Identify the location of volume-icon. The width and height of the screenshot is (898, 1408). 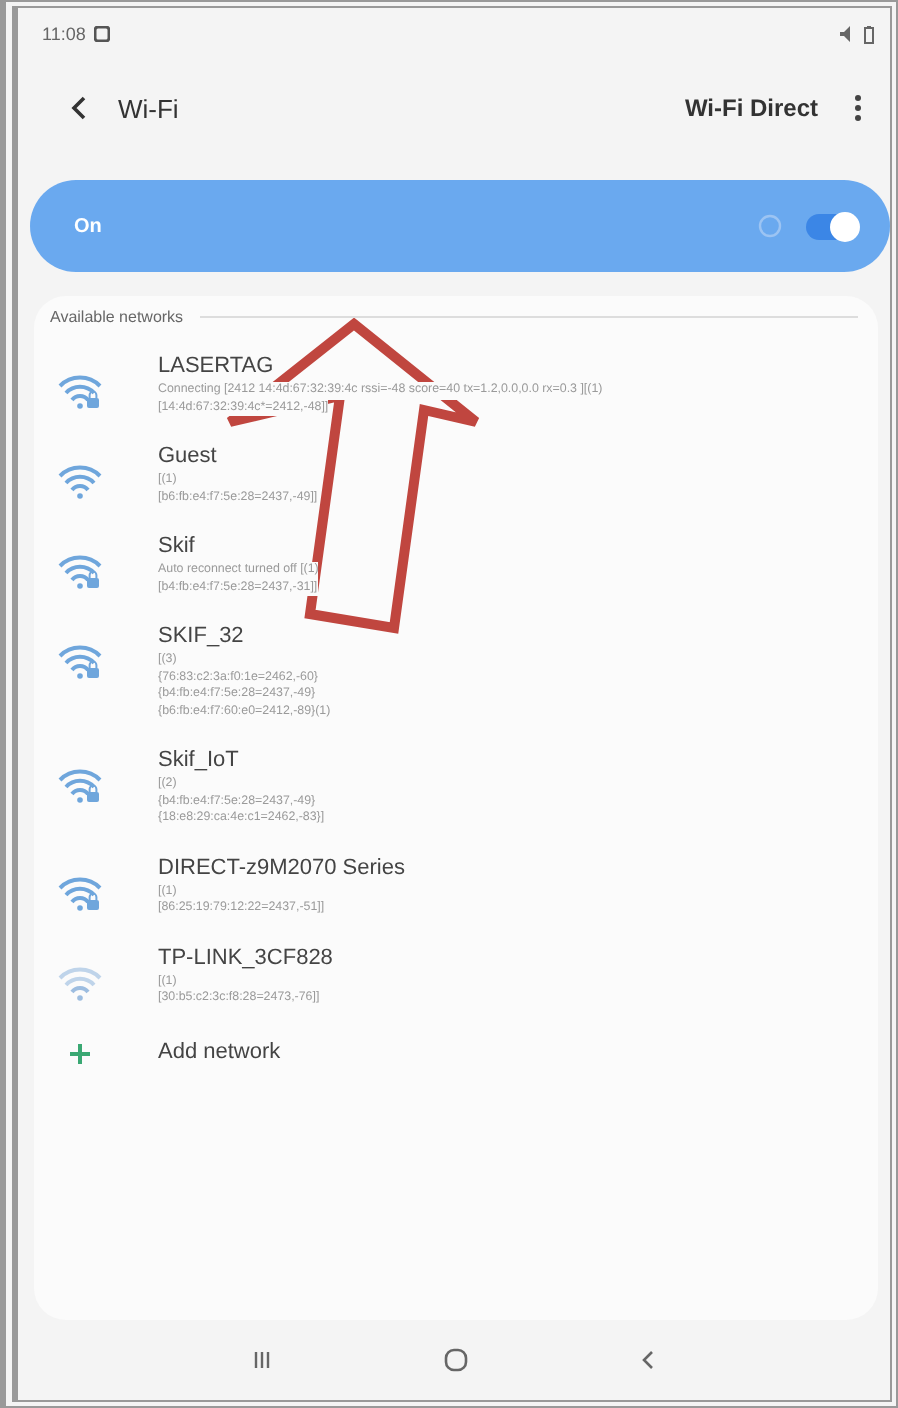
(848, 34).